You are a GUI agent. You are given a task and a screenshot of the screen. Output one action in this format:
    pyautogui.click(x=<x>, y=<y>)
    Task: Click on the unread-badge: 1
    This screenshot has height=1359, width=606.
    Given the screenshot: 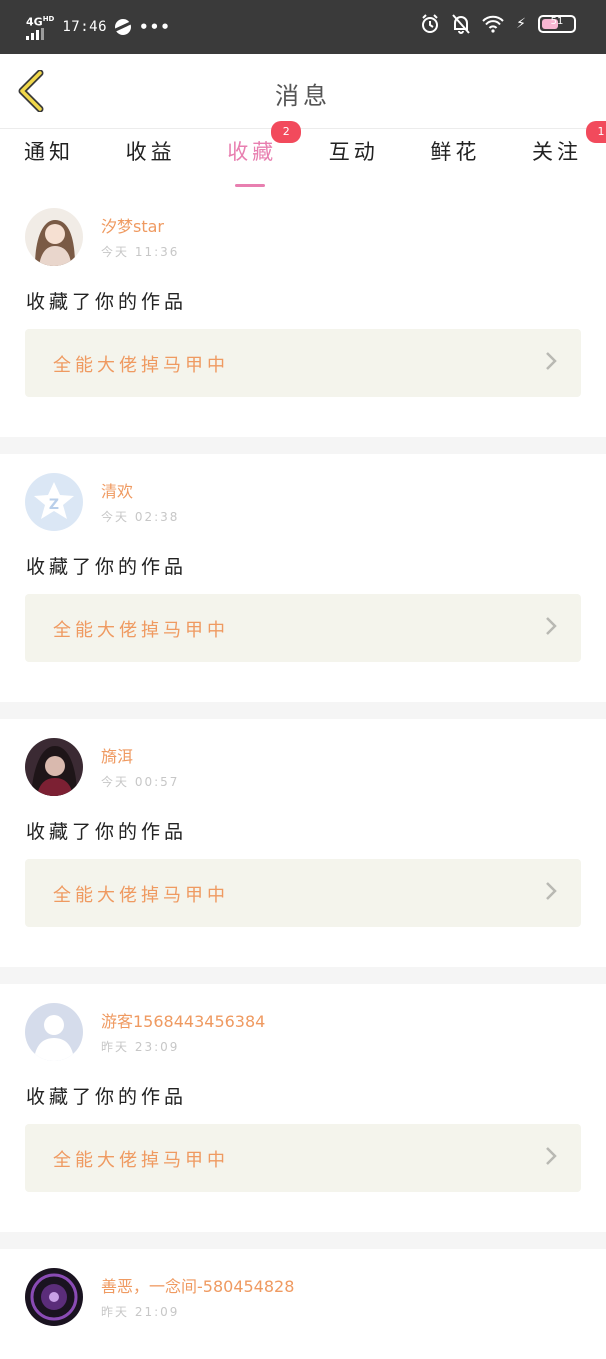 What is the action you would take?
    pyautogui.click(x=595, y=132)
    